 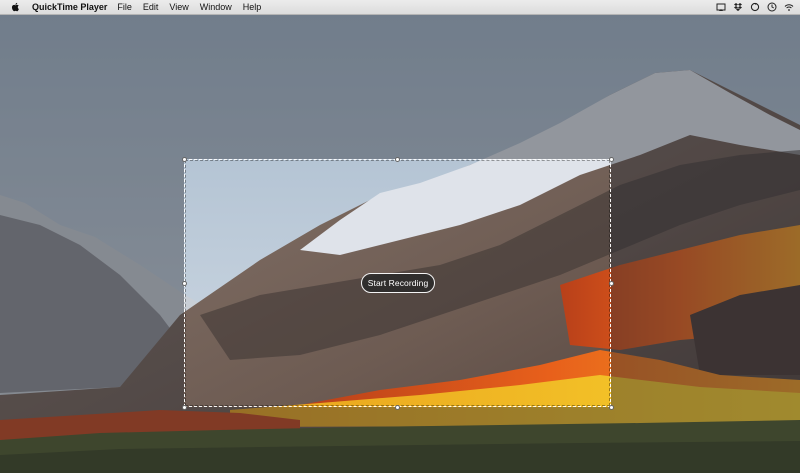 What do you see at coordinates (611, 407) in the screenshot?
I see `resize-handle-bottom-right` at bounding box center [611, 407].